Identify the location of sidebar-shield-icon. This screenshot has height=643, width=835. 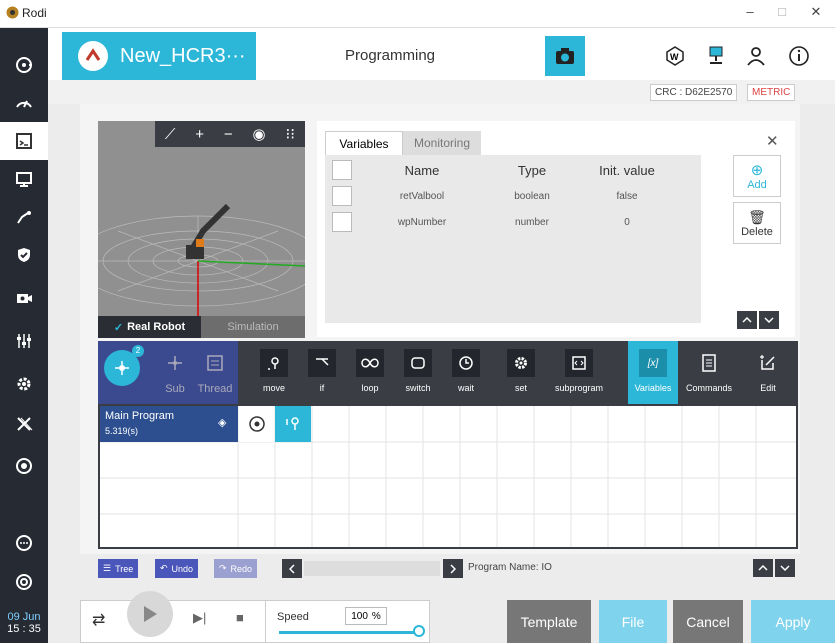
(24, 255).